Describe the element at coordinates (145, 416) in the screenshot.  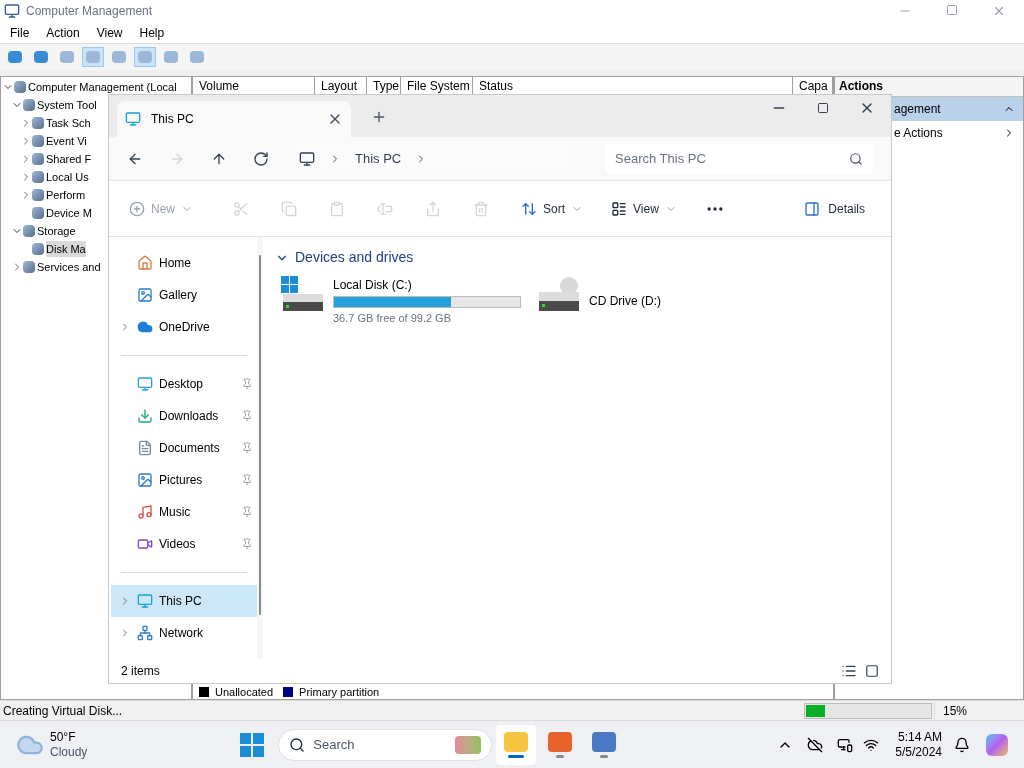
I see `download-icon` at that location.